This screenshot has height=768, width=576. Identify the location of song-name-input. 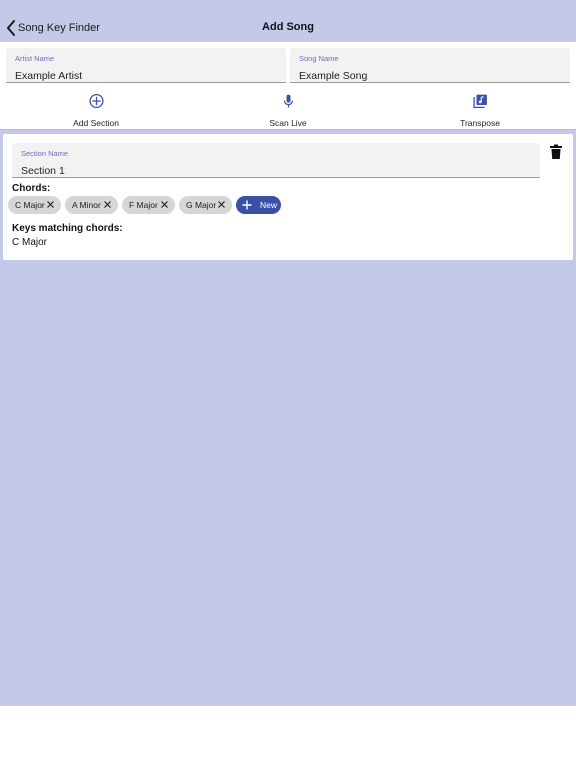
(425, 76).